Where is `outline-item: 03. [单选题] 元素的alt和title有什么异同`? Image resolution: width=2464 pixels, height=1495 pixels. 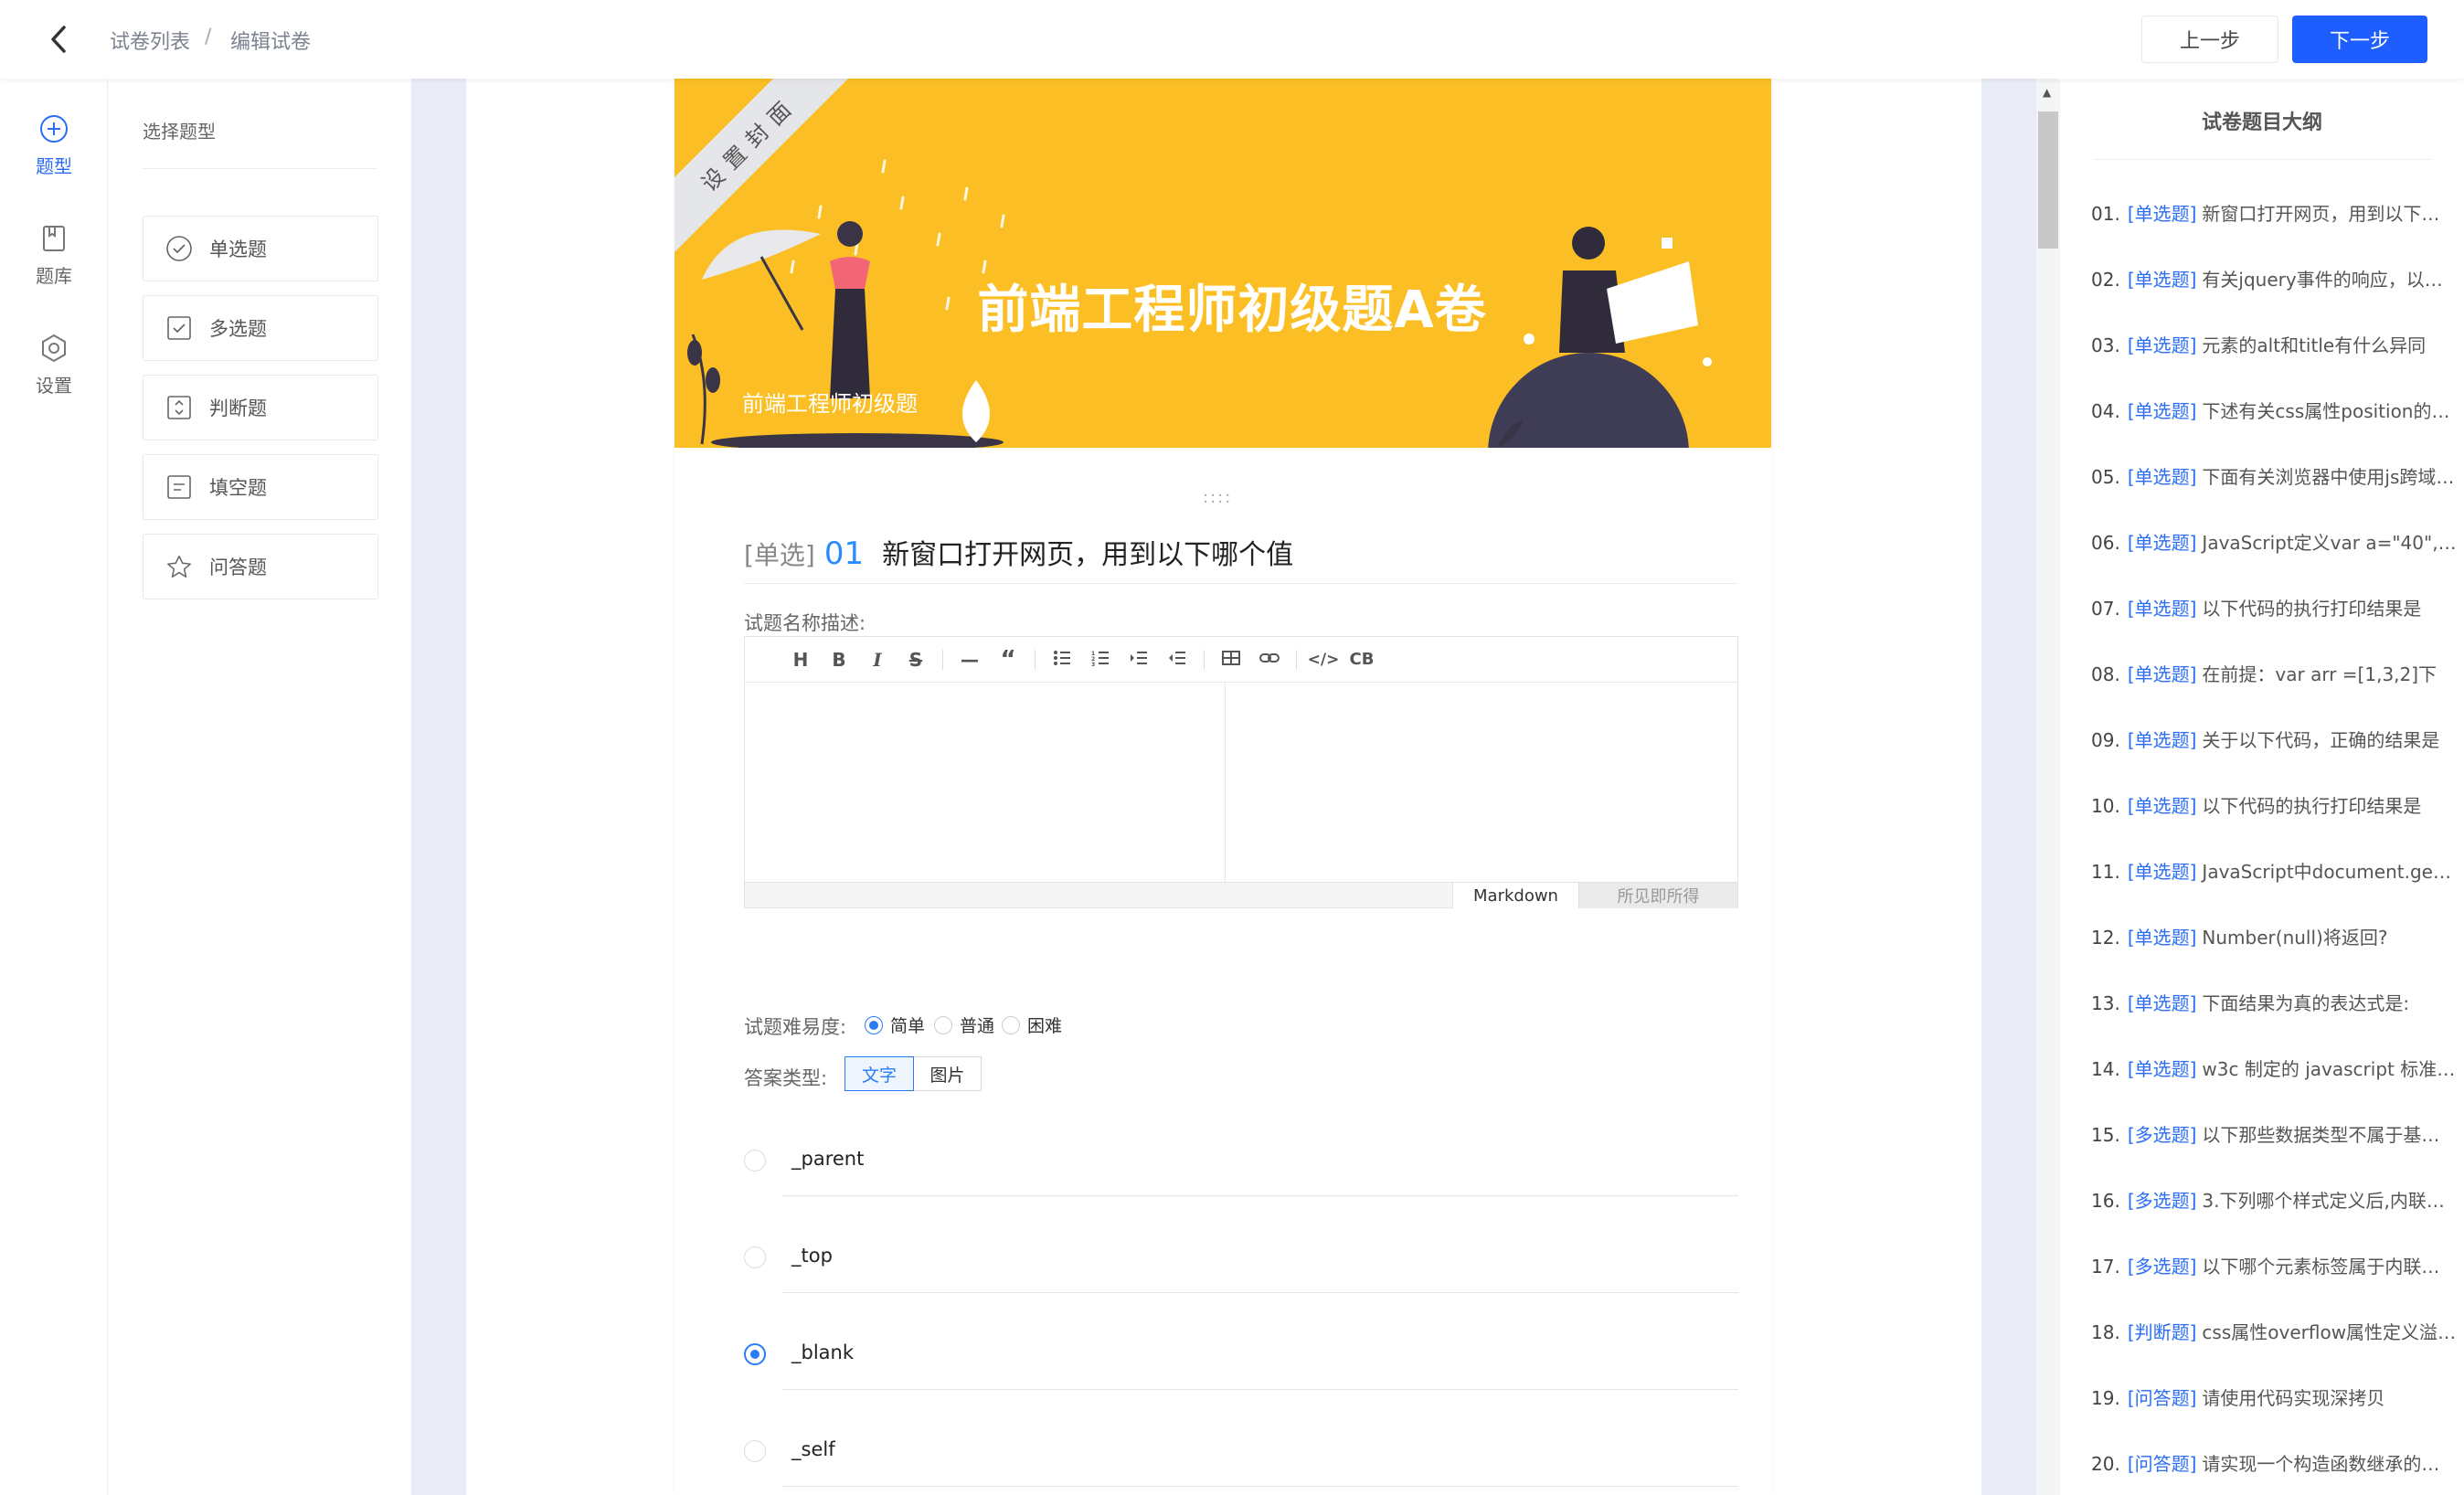 outline-item: 03. [单选题] 元素的alt和title有什么异同 is located at coordinates (2274, 344).